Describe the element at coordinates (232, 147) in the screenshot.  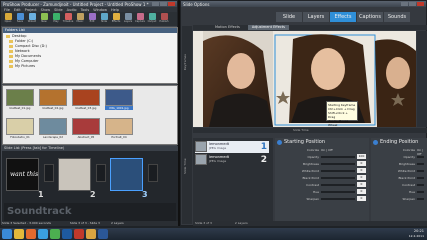
I see `layer-item: lemonmedt JPEG Image 1` at that location.